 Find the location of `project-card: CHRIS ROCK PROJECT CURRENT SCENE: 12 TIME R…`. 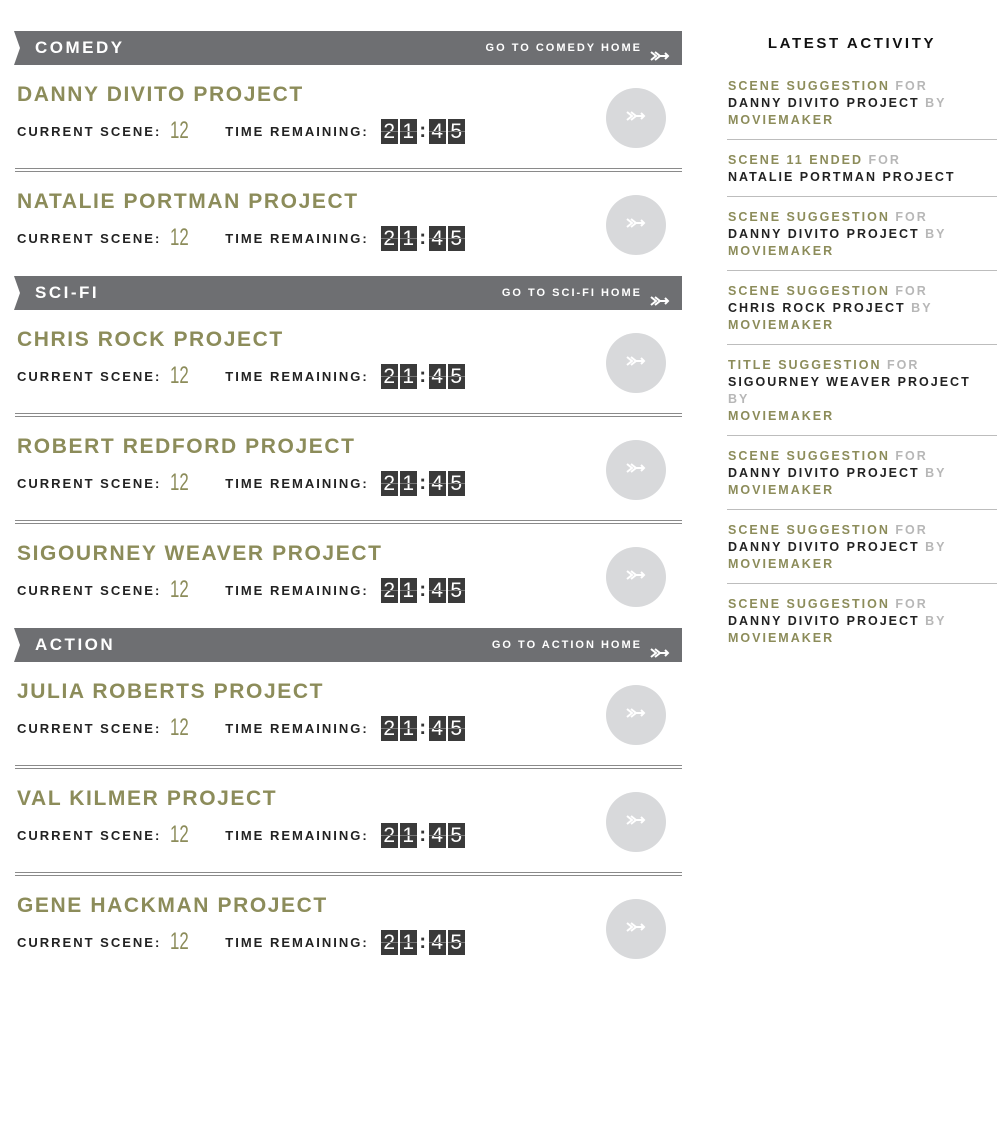

project-card: CHRIS ROCK PROJECT CURRENT SCENE: 12 TIME R… is located at coordinates (348, 363).